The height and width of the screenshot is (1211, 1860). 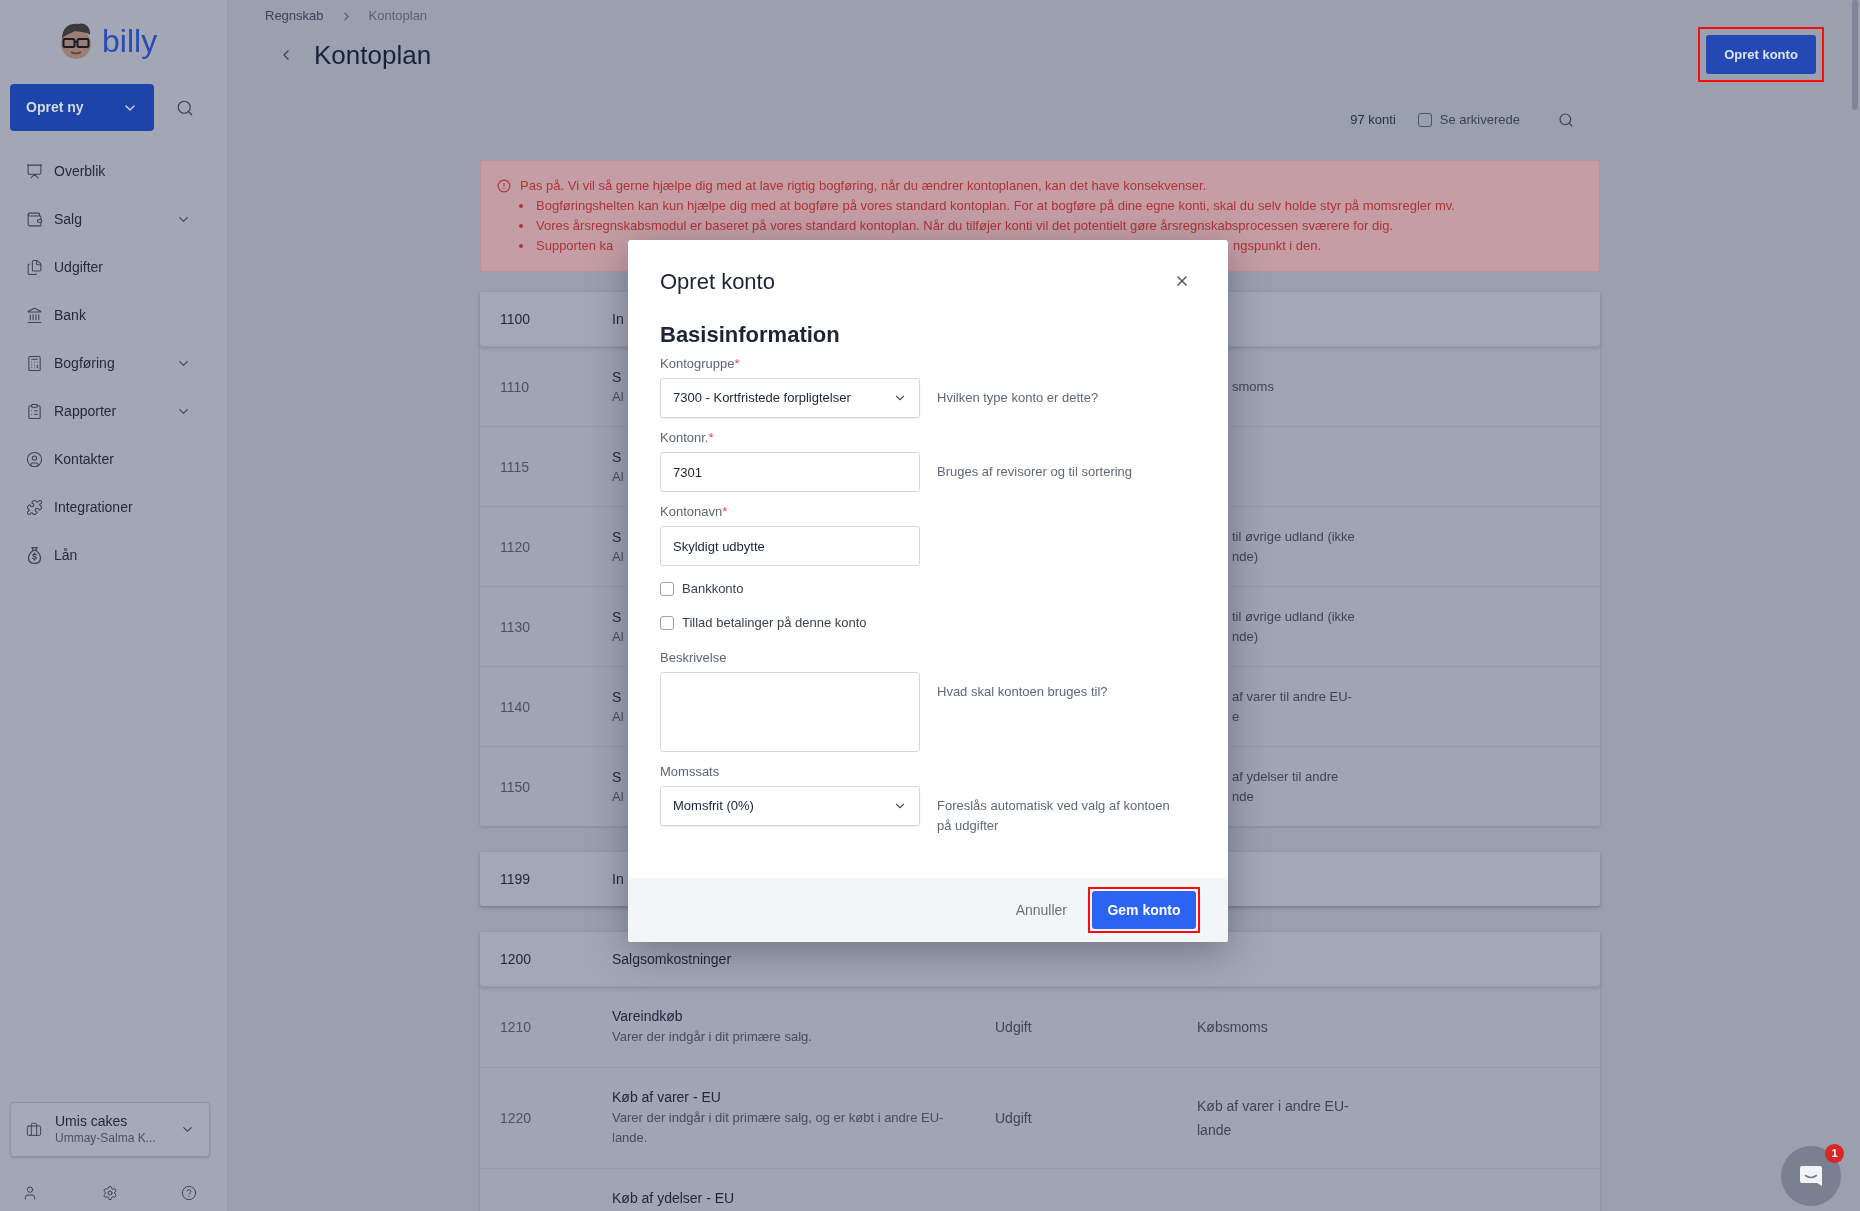 What do you see at coordinates (1479, 120) in the screenshot?
I see `checkbox-label: Se arkiverede` at bounding box center [1479, 120].